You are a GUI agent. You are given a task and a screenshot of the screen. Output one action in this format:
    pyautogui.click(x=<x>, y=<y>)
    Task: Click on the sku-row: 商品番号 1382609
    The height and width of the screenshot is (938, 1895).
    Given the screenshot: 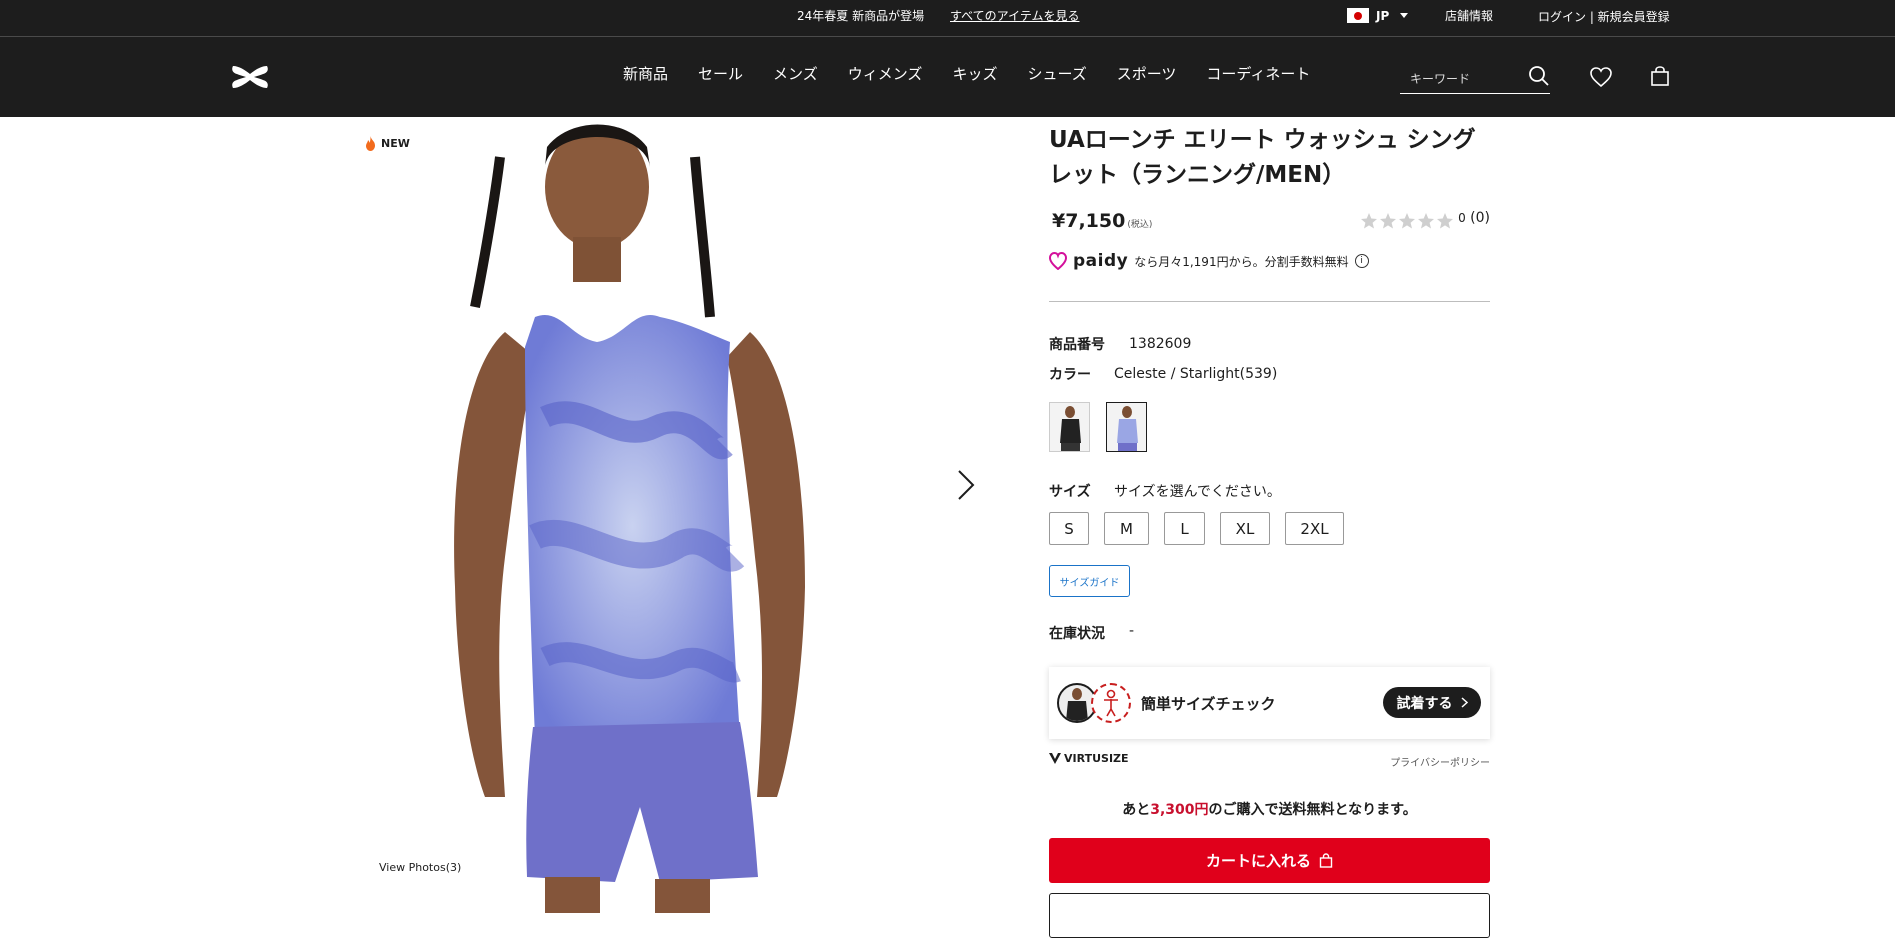 What is the action you would take?
    pyautogui.click(x=1269, y=344)
    